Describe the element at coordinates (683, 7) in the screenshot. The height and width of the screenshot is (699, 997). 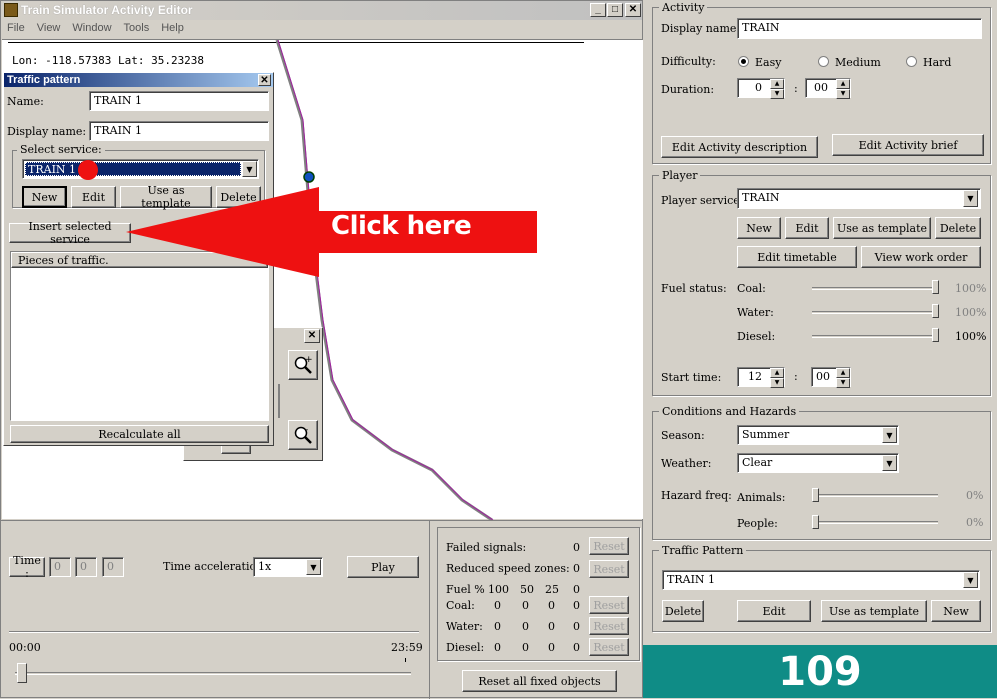
I see `activity-title: Activity` at that location.